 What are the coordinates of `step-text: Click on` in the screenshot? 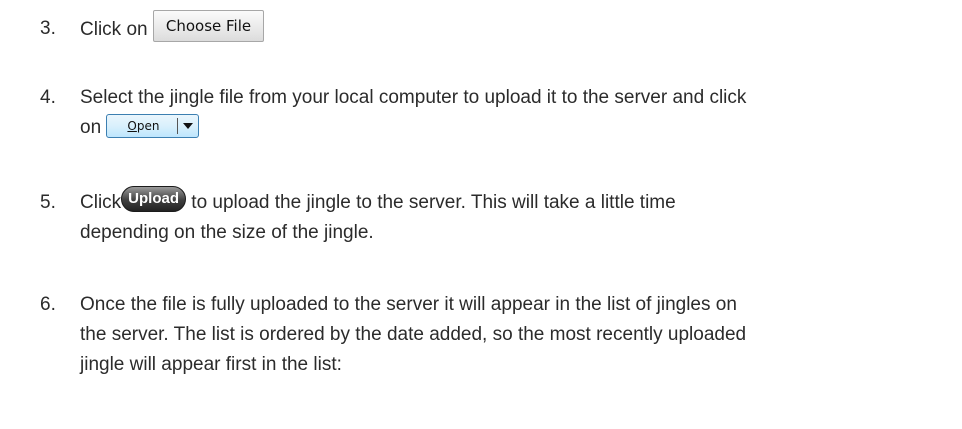 It's located at (114, 30).